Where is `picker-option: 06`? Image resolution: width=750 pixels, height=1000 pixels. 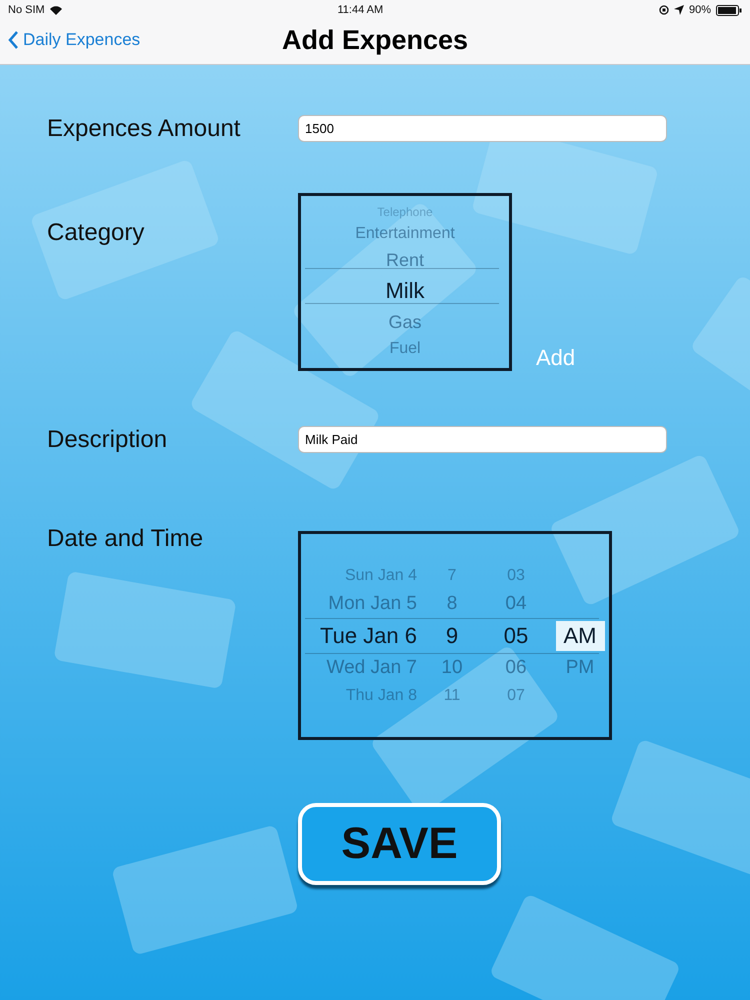 picker-option: 06 is located at coordinates (516, 667).